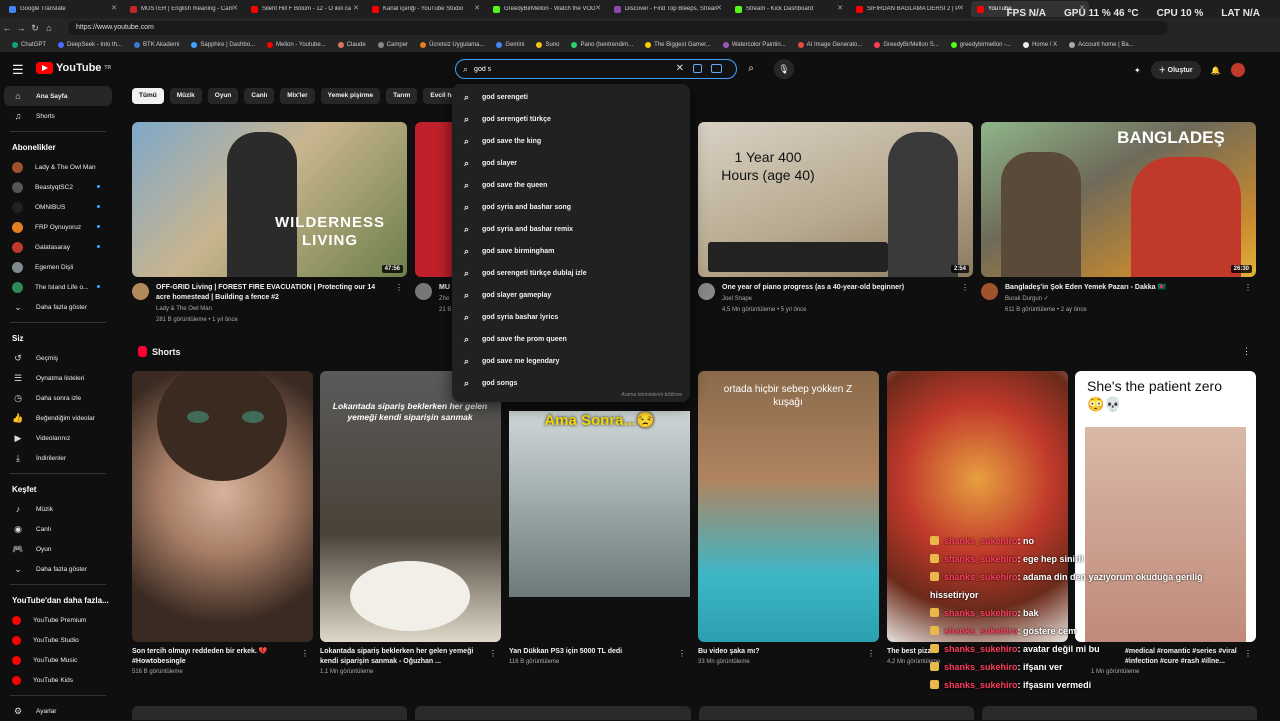 Image resolution: width=1280 pixels, height=721 pixels. I want to click on video-thumbnail: WILDERNESS LIVING 47:56, so click(269, 199).